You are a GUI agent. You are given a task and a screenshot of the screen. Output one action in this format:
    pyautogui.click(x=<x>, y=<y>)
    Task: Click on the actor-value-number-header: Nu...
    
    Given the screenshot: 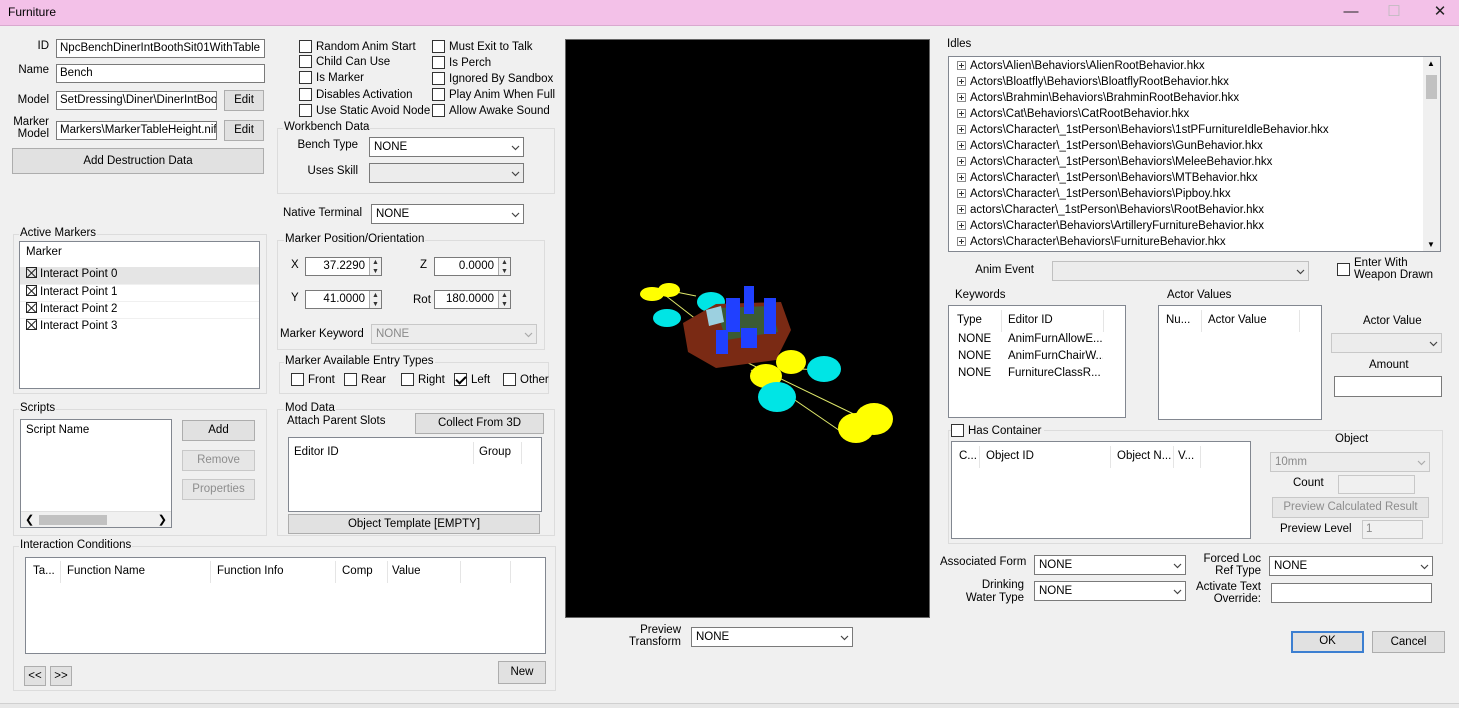 What is the action you would take?
    pyautogui.click(x=1180, y=321)
    